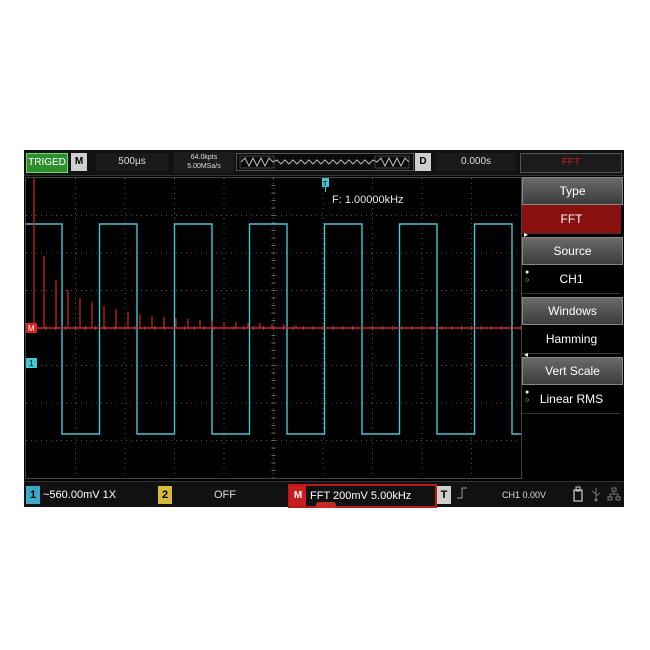 The image size is (650, 650). What do you see at coordinates (572, 371) in the screenshot?
I see `menu-vert-scale-header: Vert Scale` at bounding box center [572, 371].